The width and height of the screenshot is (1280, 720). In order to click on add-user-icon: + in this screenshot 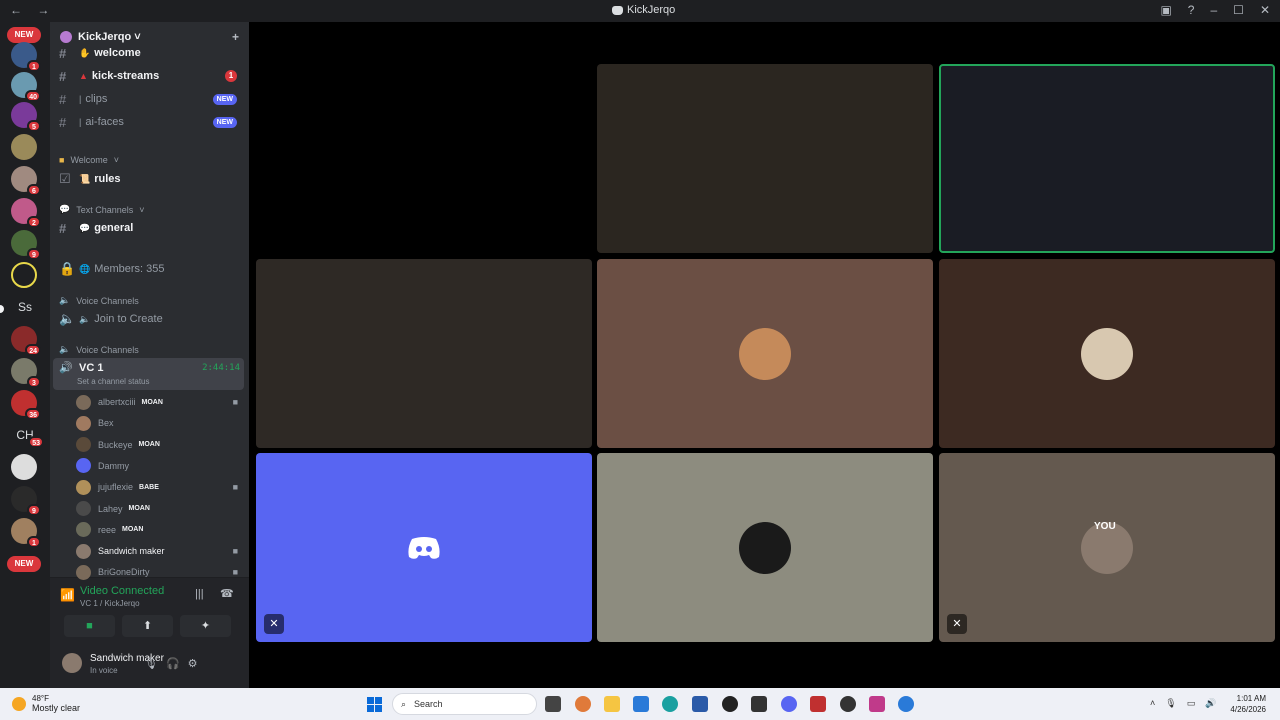, I will do `click(235, 37)`.